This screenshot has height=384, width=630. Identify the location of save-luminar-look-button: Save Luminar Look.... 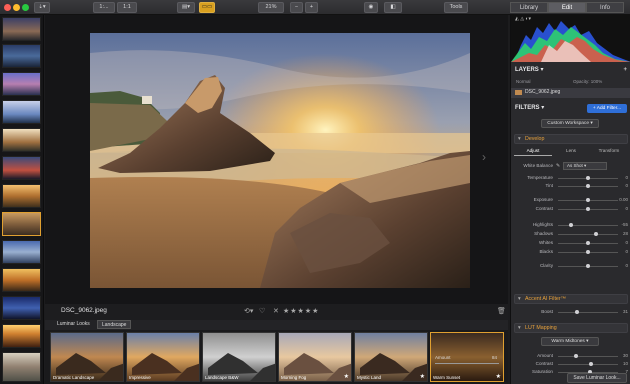
(597, 378).